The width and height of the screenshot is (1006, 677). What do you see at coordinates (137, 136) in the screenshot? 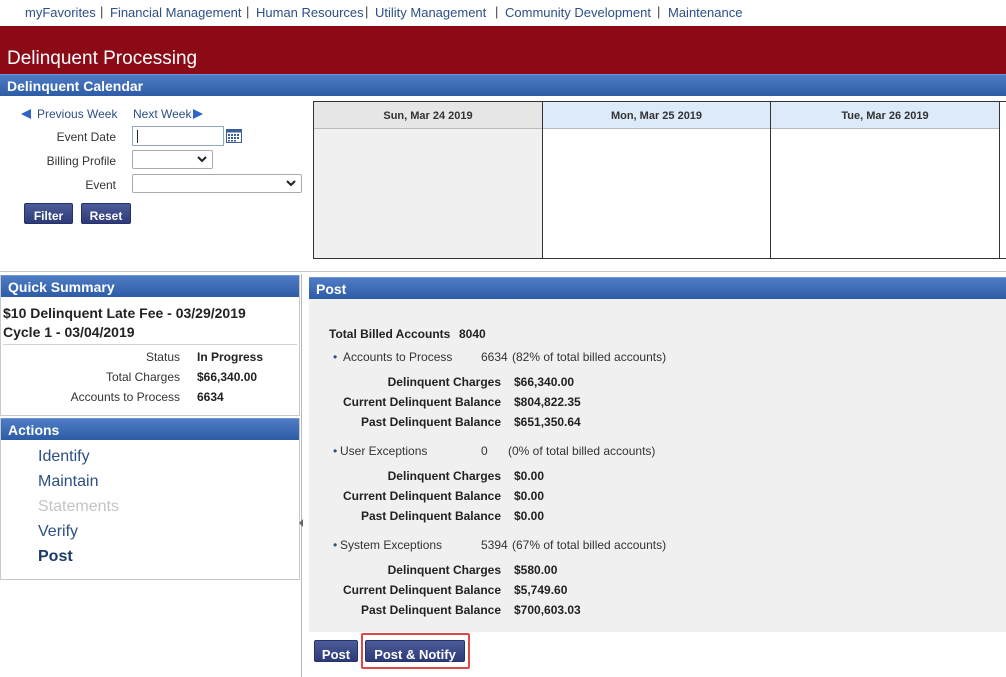
I see `text-cursor` at bounding box center [137, 136].